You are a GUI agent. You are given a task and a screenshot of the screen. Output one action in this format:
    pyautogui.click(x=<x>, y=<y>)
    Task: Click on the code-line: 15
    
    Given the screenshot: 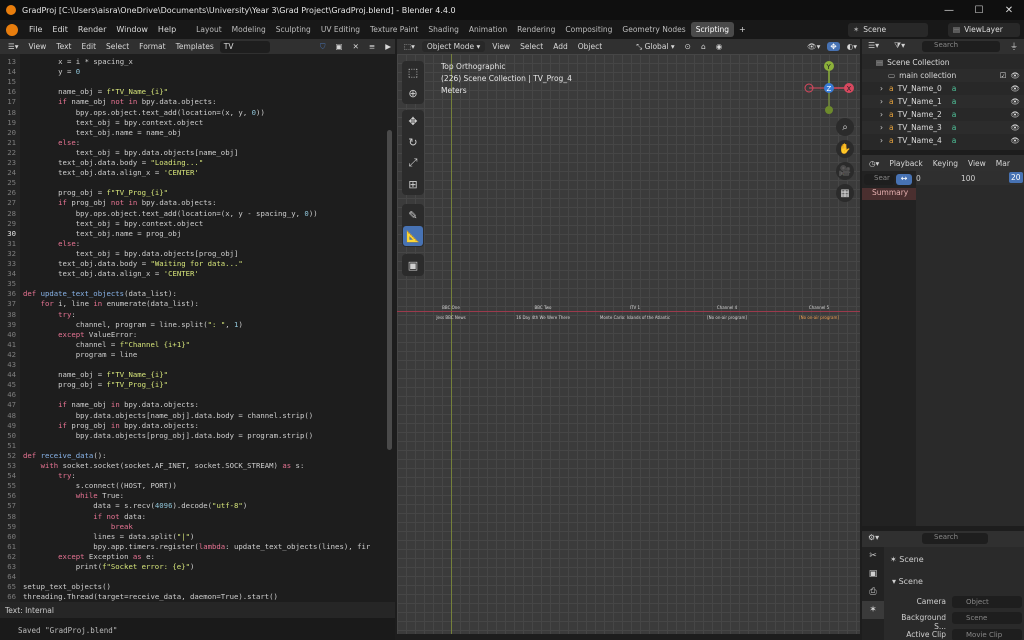 What is the action you would take?
    pyautogui.click(x=192, y=82)
    